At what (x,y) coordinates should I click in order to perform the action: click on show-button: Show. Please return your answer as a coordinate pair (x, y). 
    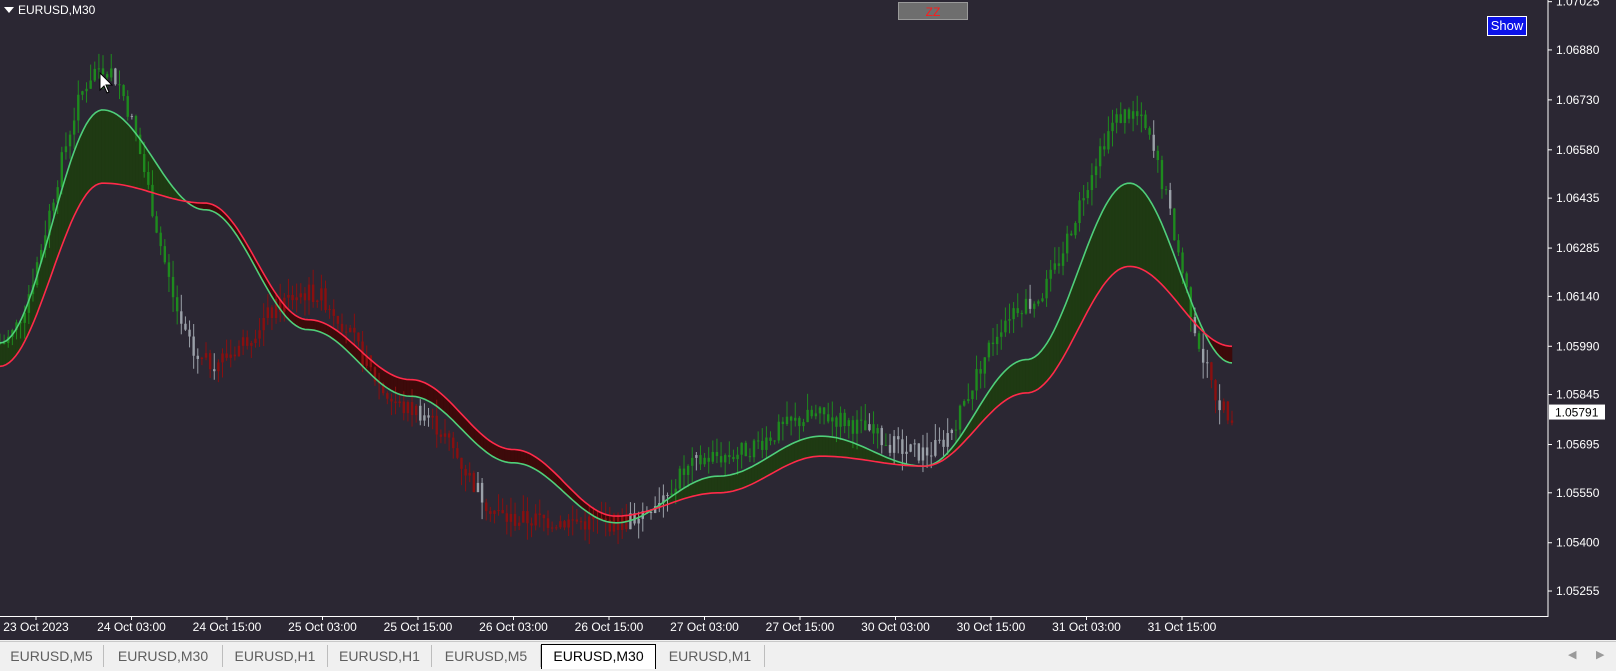
    Looking at the image, I should click on (1507, 26).